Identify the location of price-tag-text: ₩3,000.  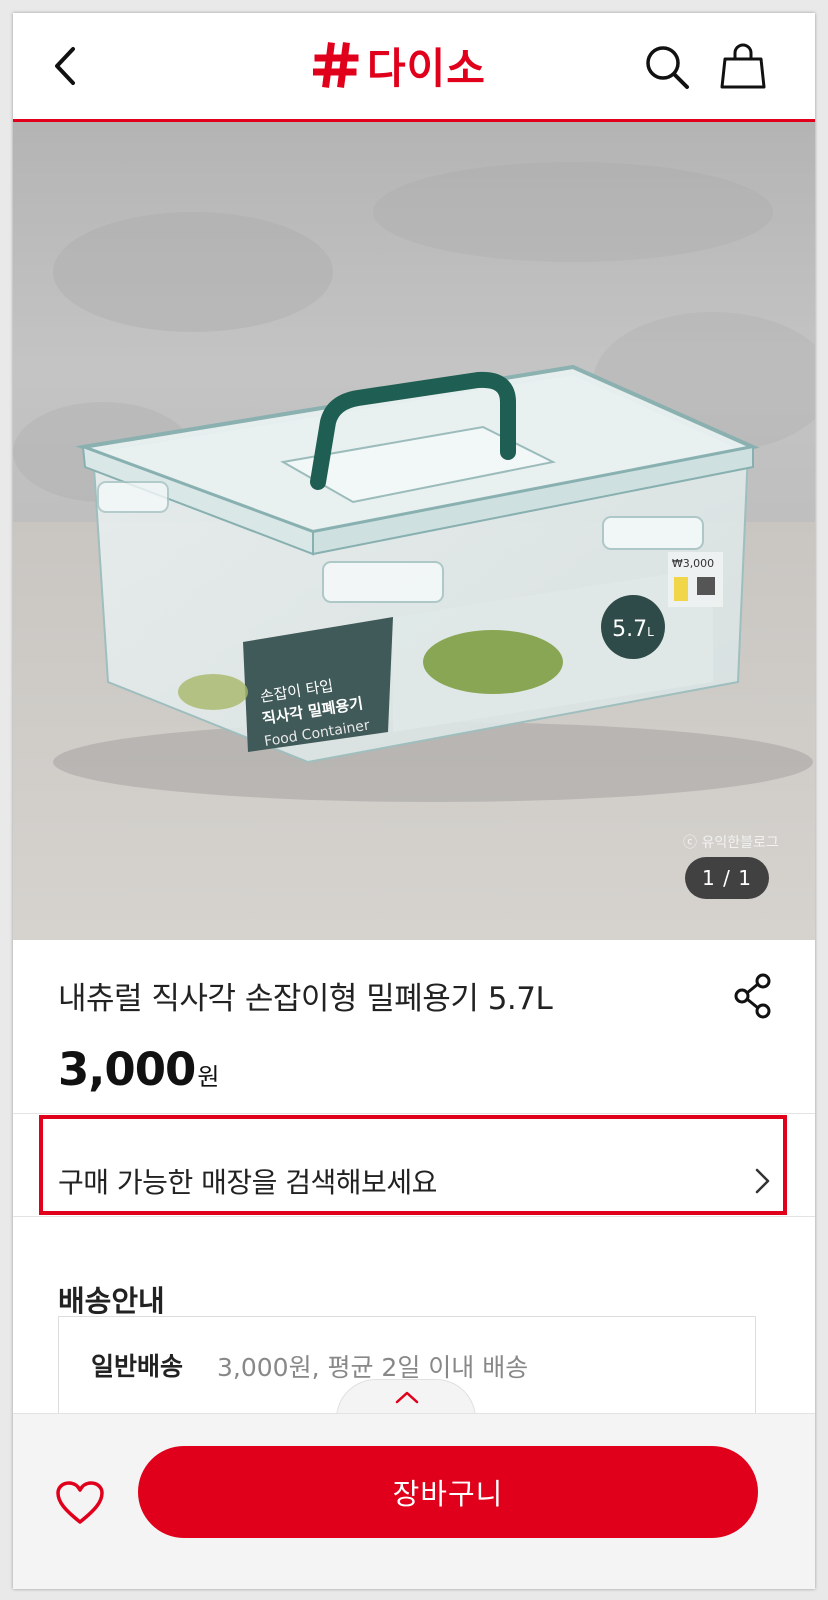
(693, 563).